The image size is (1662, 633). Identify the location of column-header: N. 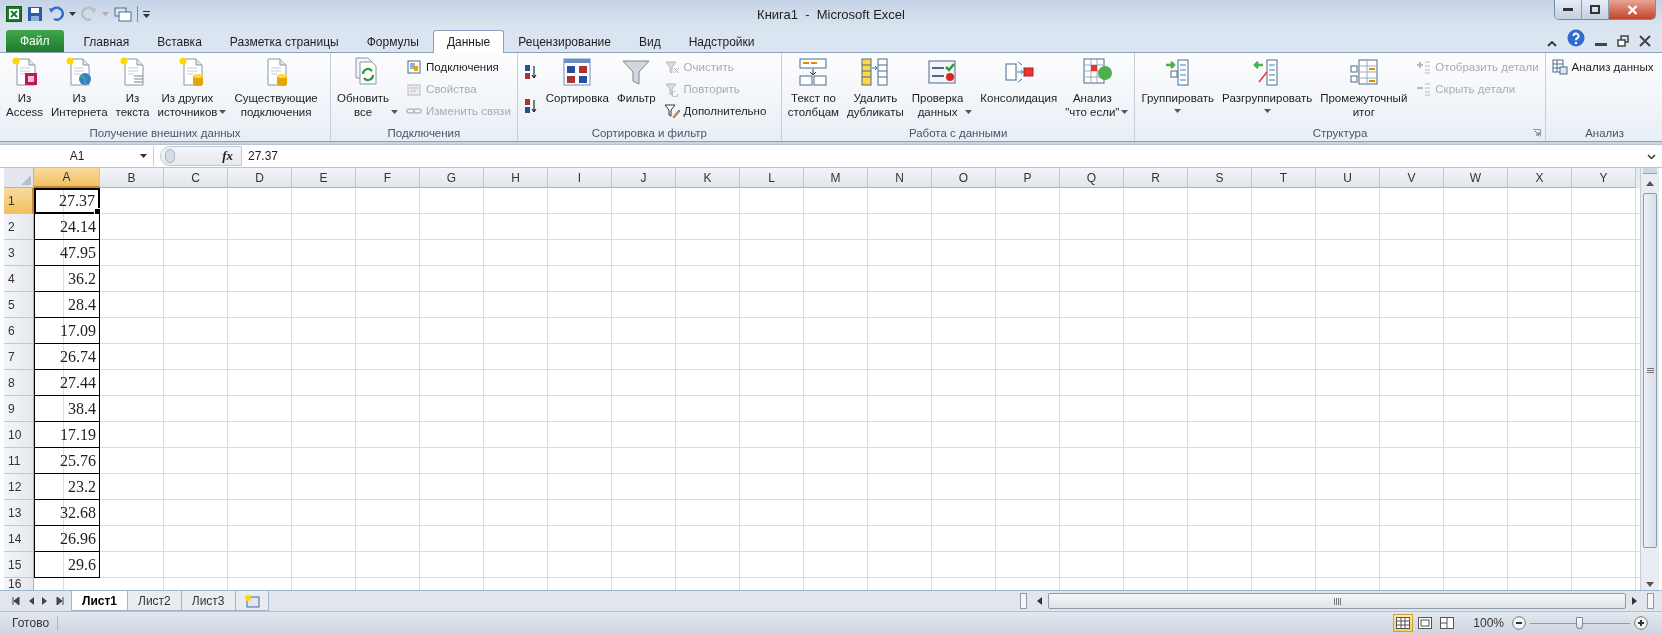
(900, 178).